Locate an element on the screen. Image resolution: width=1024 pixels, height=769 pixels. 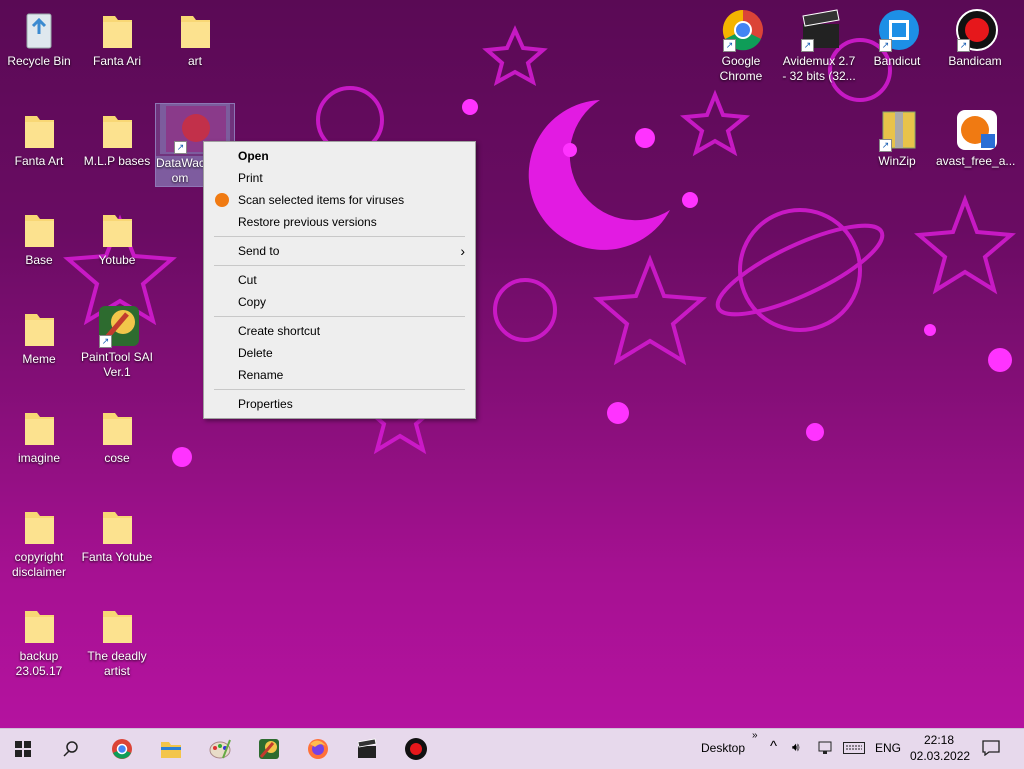
language-indicator: ENG is located at coordinates (888, 748).